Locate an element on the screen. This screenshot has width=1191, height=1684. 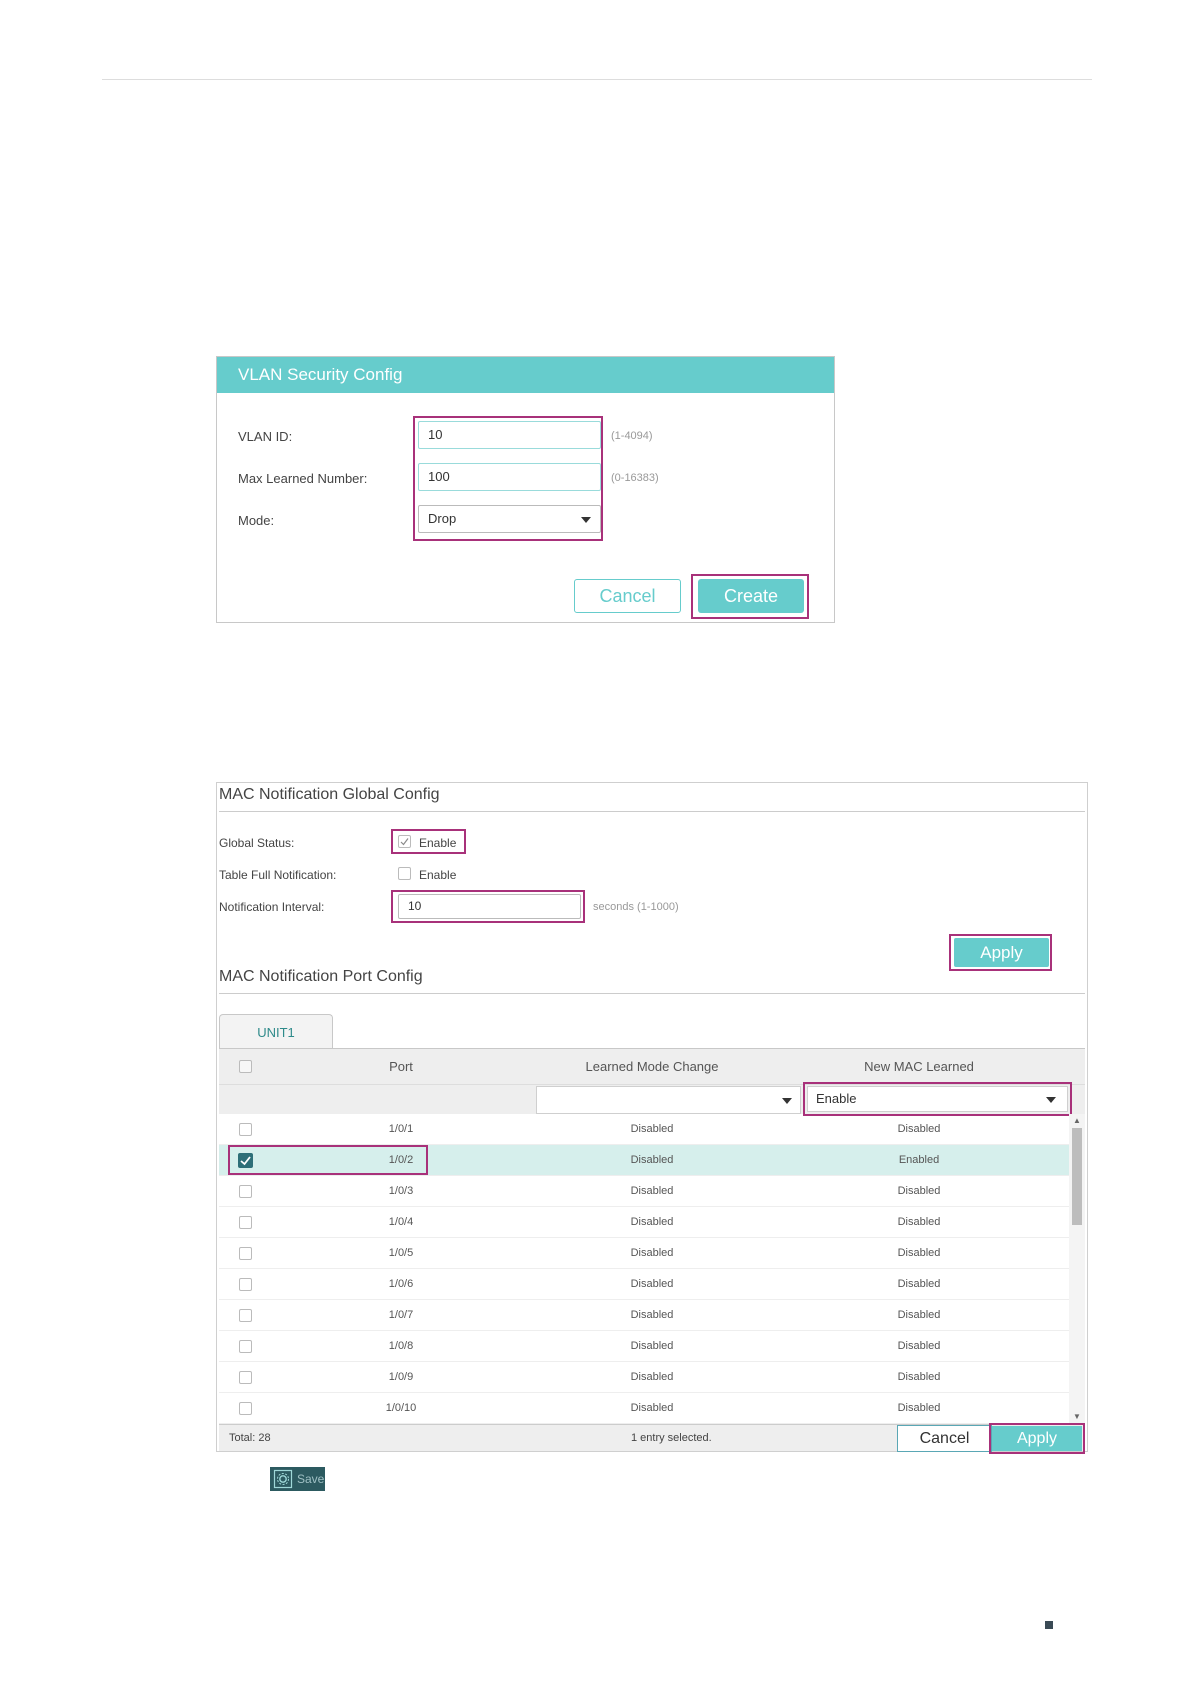
new-mac-learned-cell: Enabled is located at coordinates (919, 1160).